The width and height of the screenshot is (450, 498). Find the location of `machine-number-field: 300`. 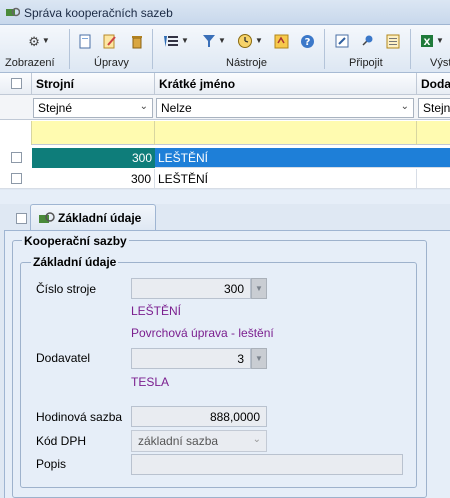

machine-number-field: 300 is located at coordinates (191, 288).